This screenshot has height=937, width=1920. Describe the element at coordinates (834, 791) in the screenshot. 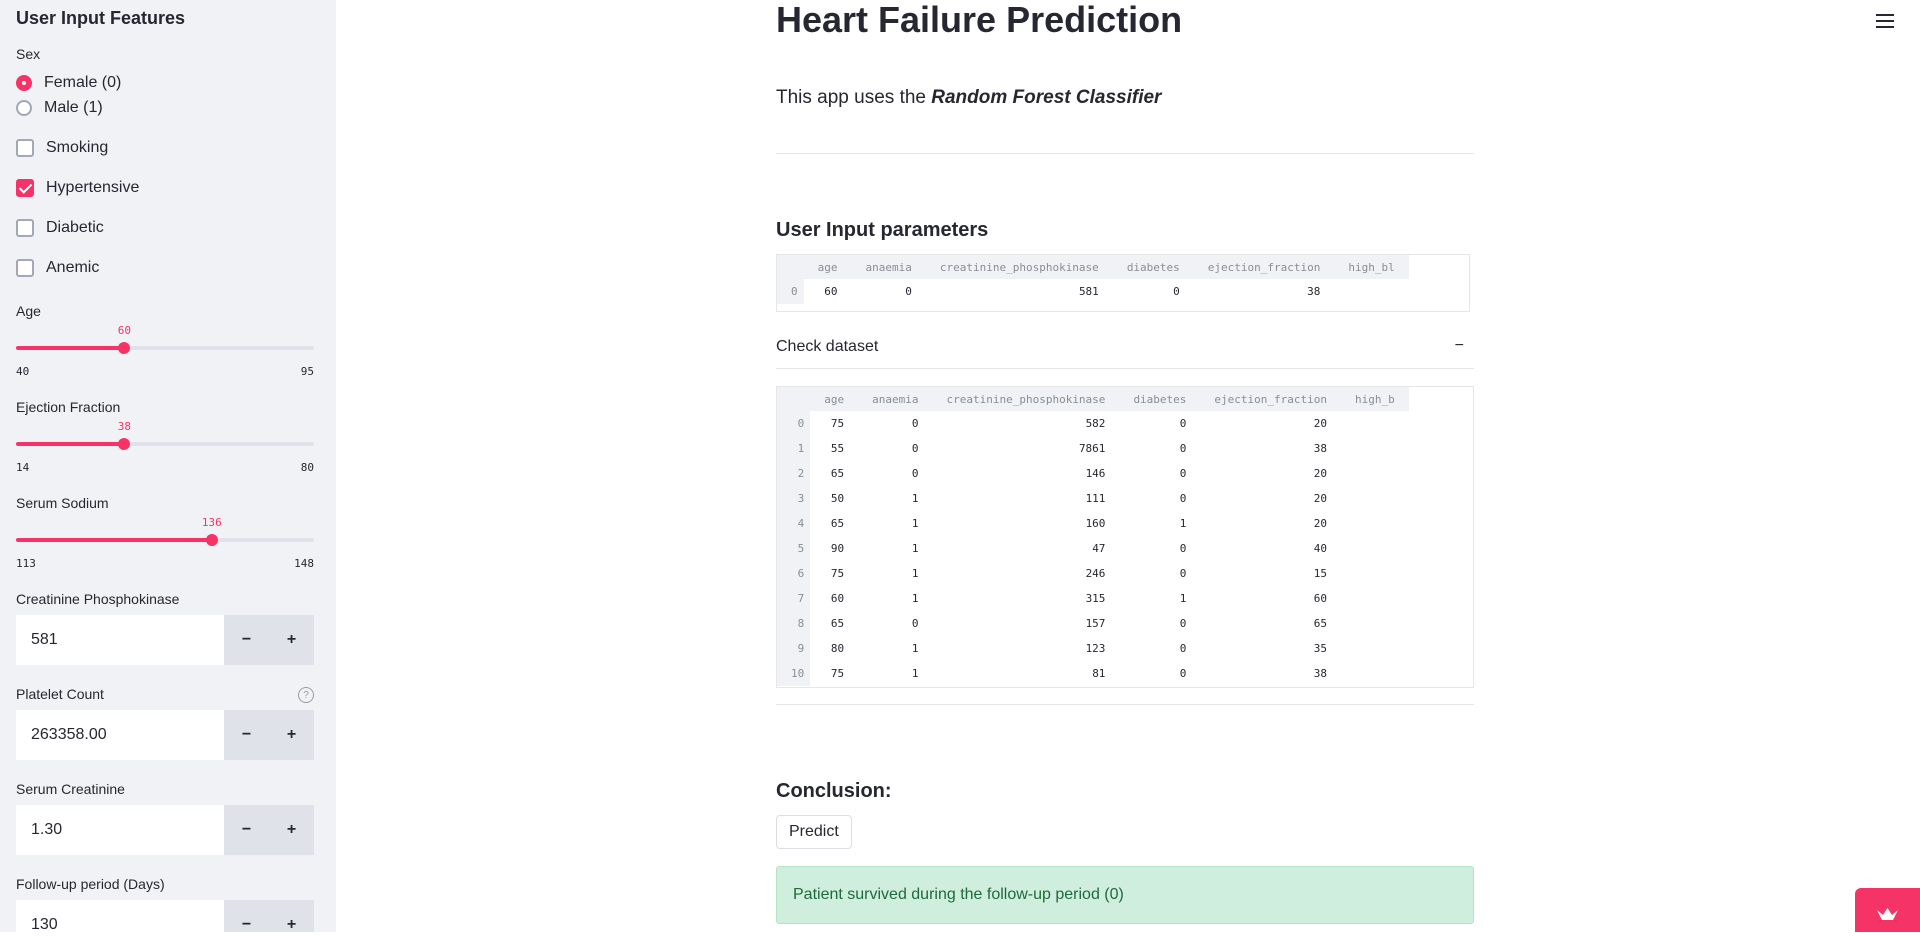

I see `conclusion-heading: Conclusion:` at that location.